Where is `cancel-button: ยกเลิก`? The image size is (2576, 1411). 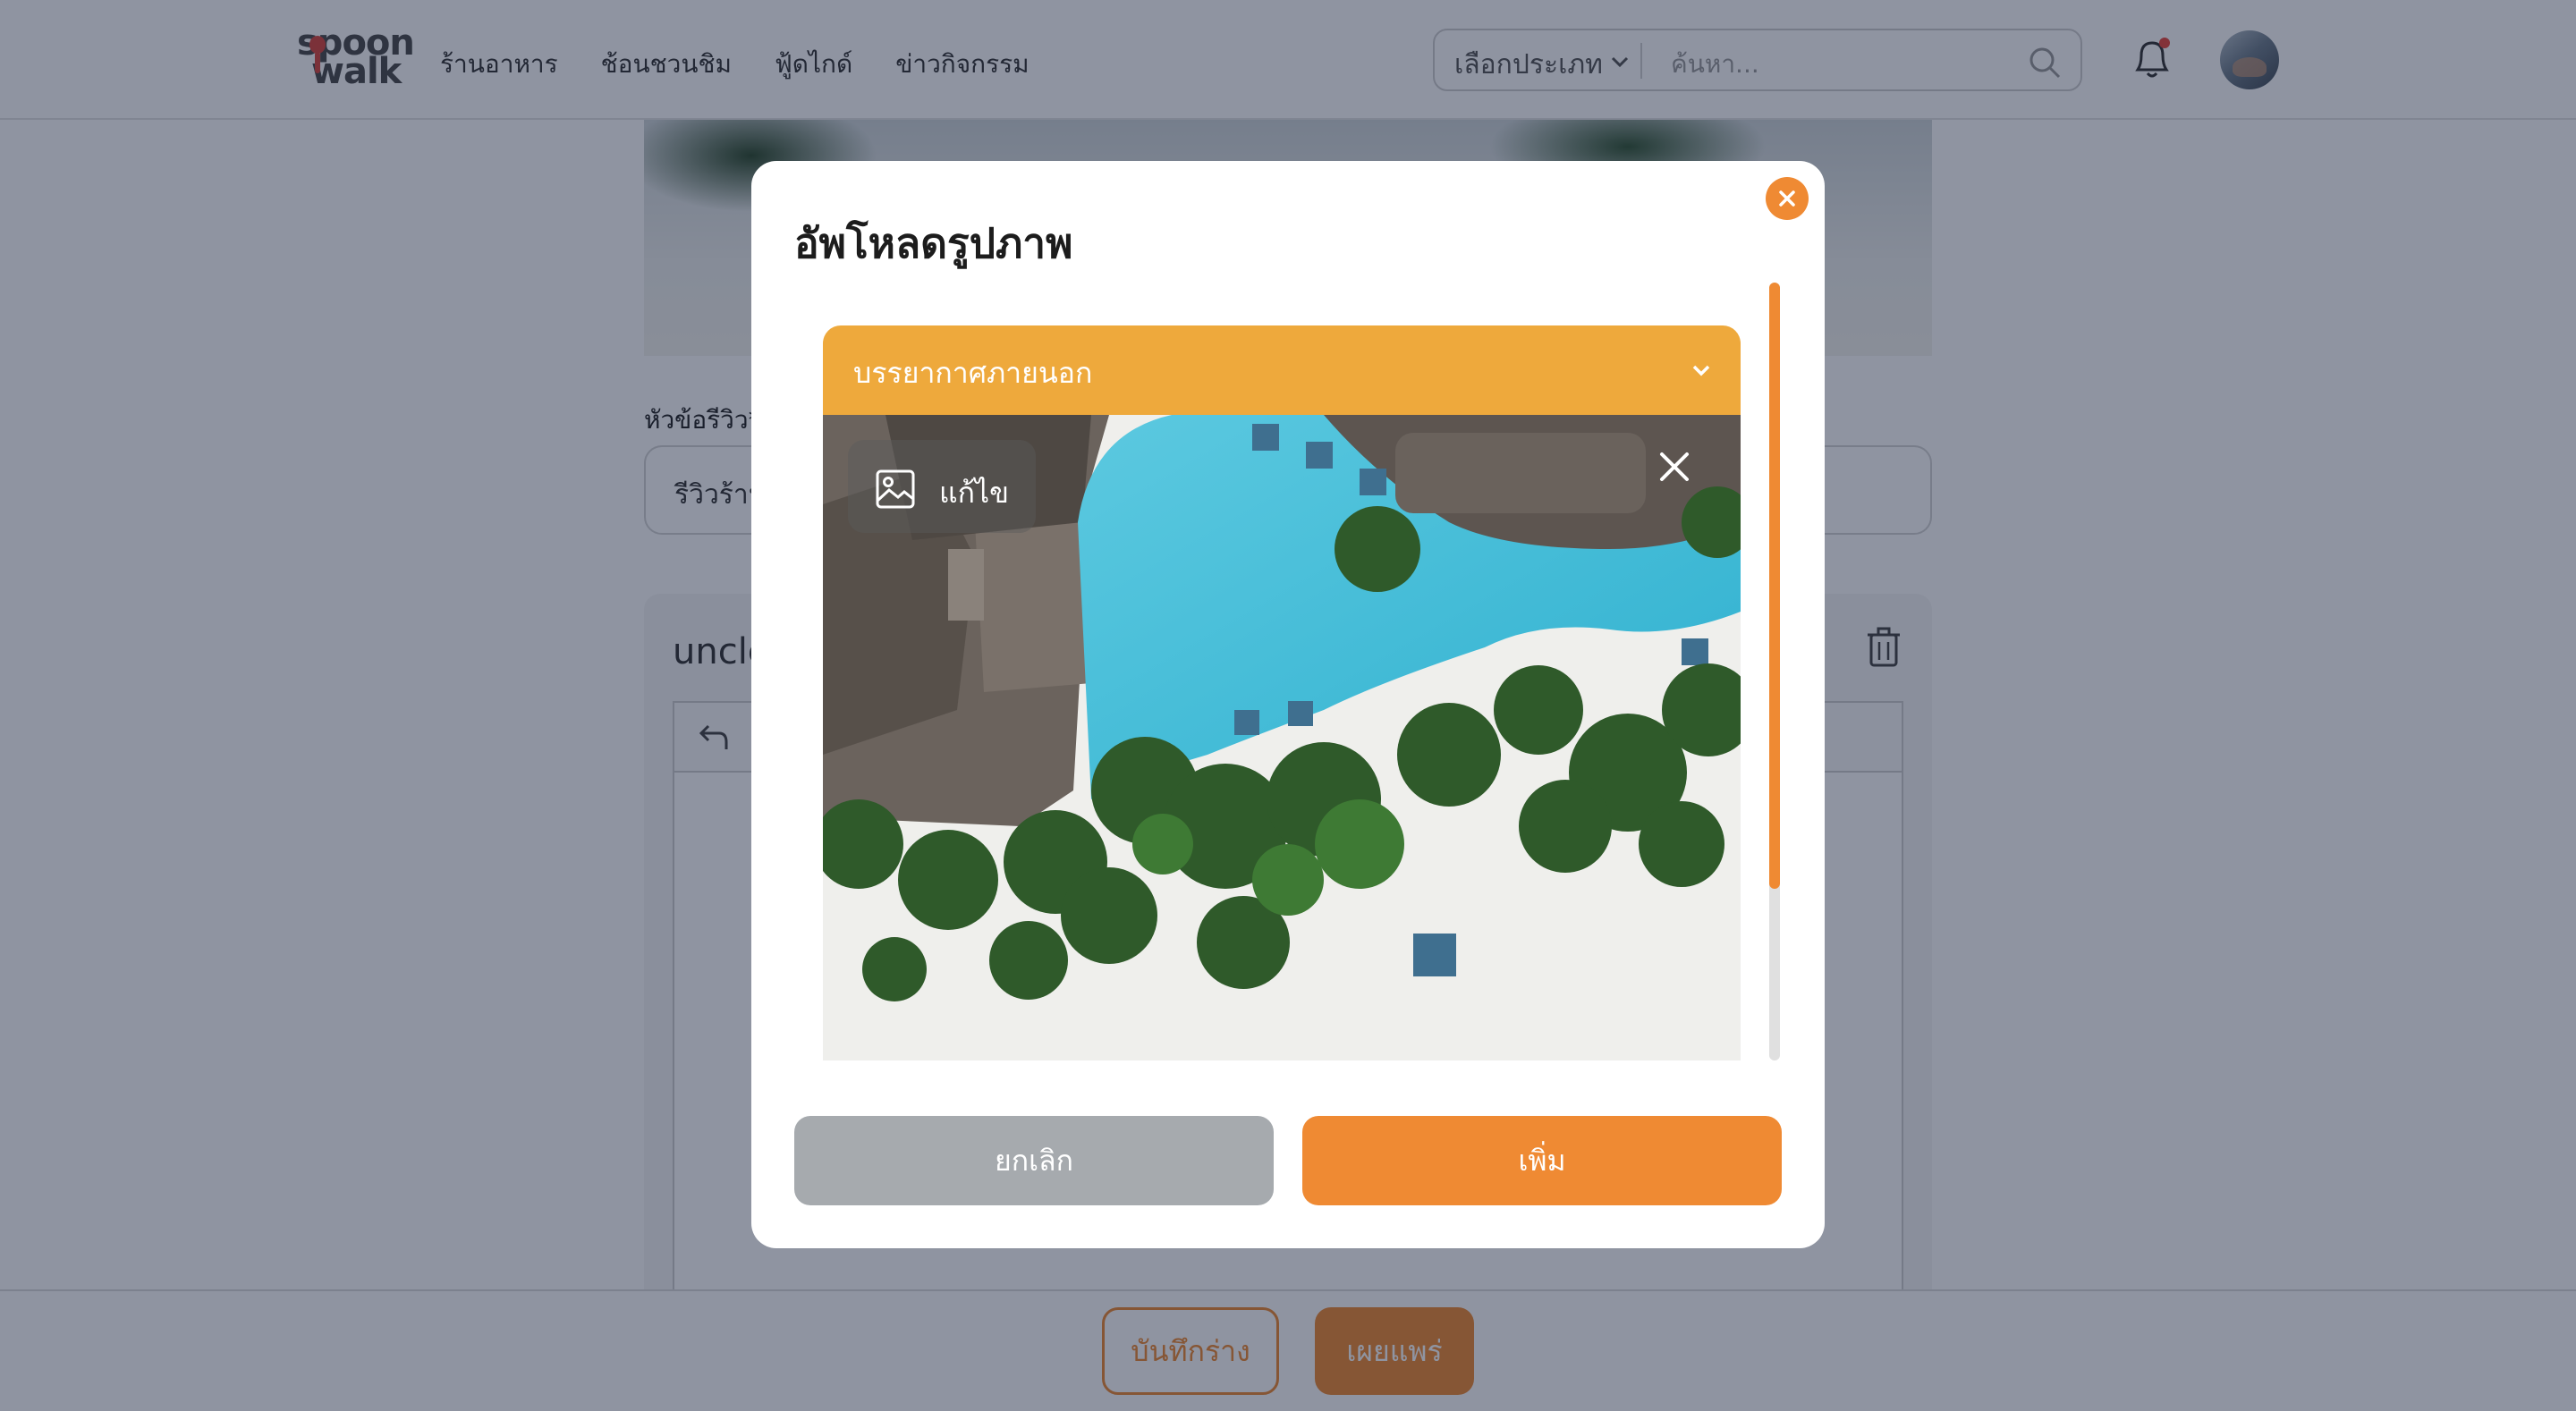 cancel-button: ยกเลิก is located at coordinates (1034, 1160).